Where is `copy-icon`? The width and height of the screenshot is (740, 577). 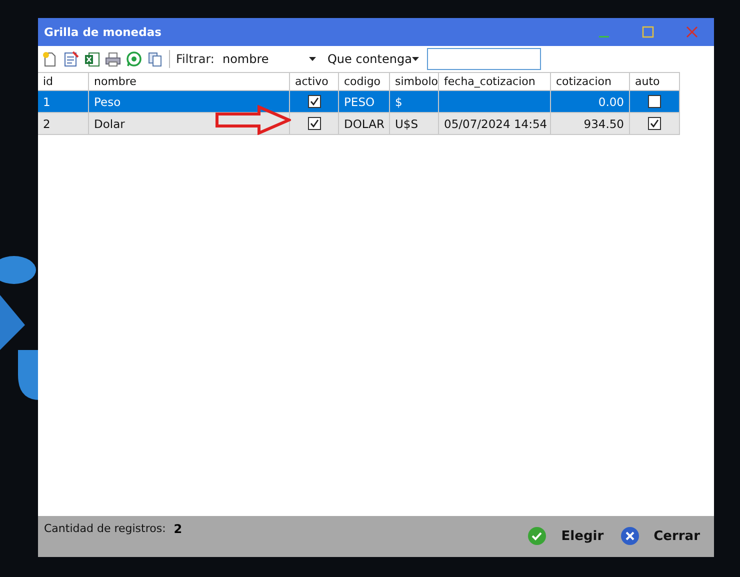 copy-icon is located at coordinates (155, 58).